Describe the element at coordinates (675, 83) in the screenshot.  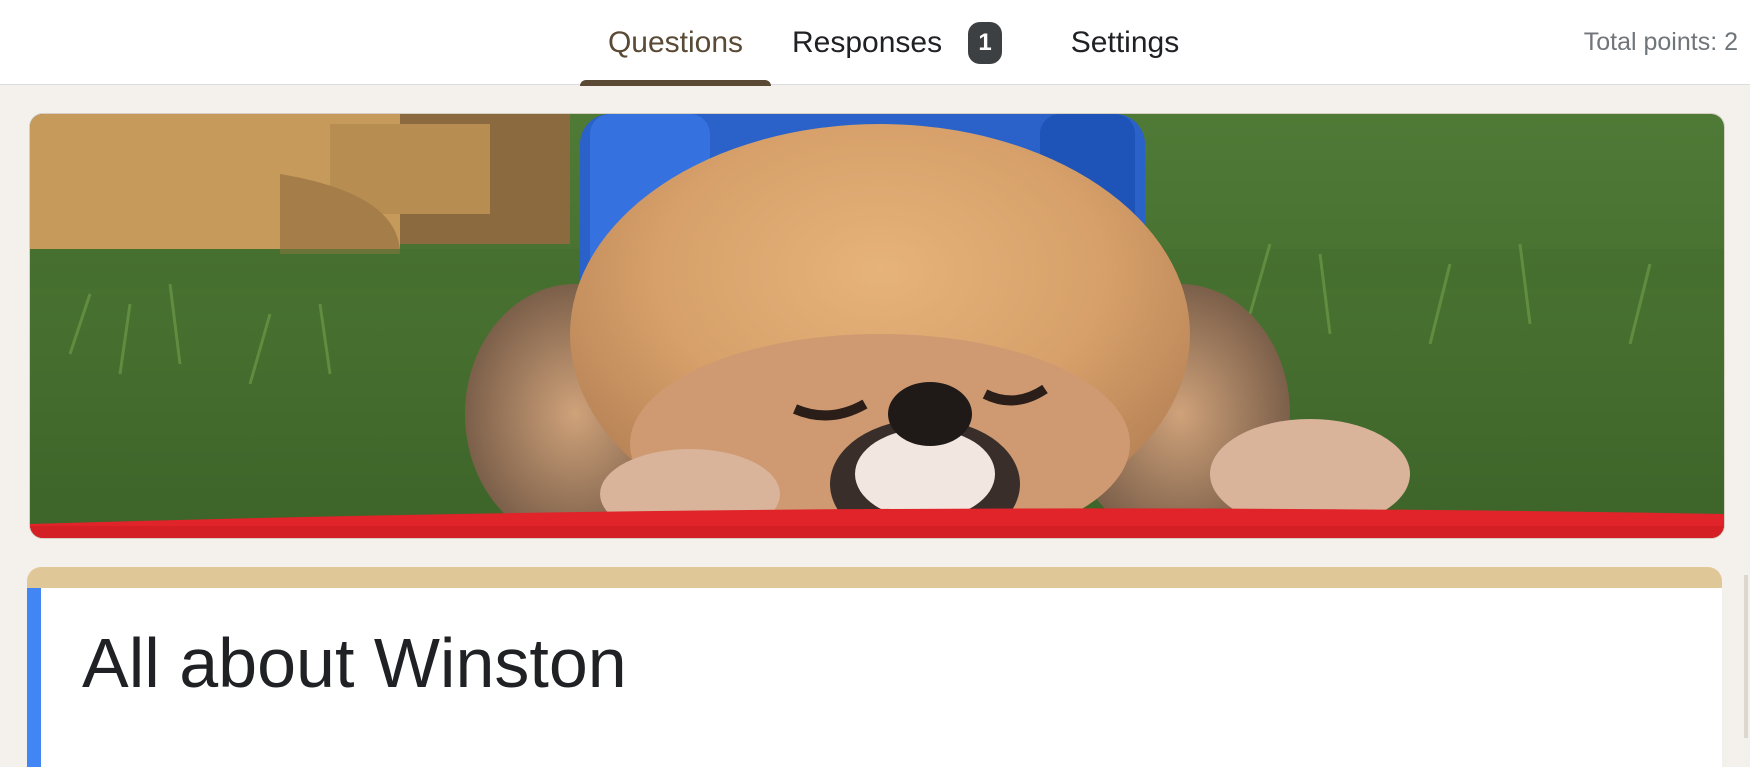
I see `active-tab-indicator` at that location.